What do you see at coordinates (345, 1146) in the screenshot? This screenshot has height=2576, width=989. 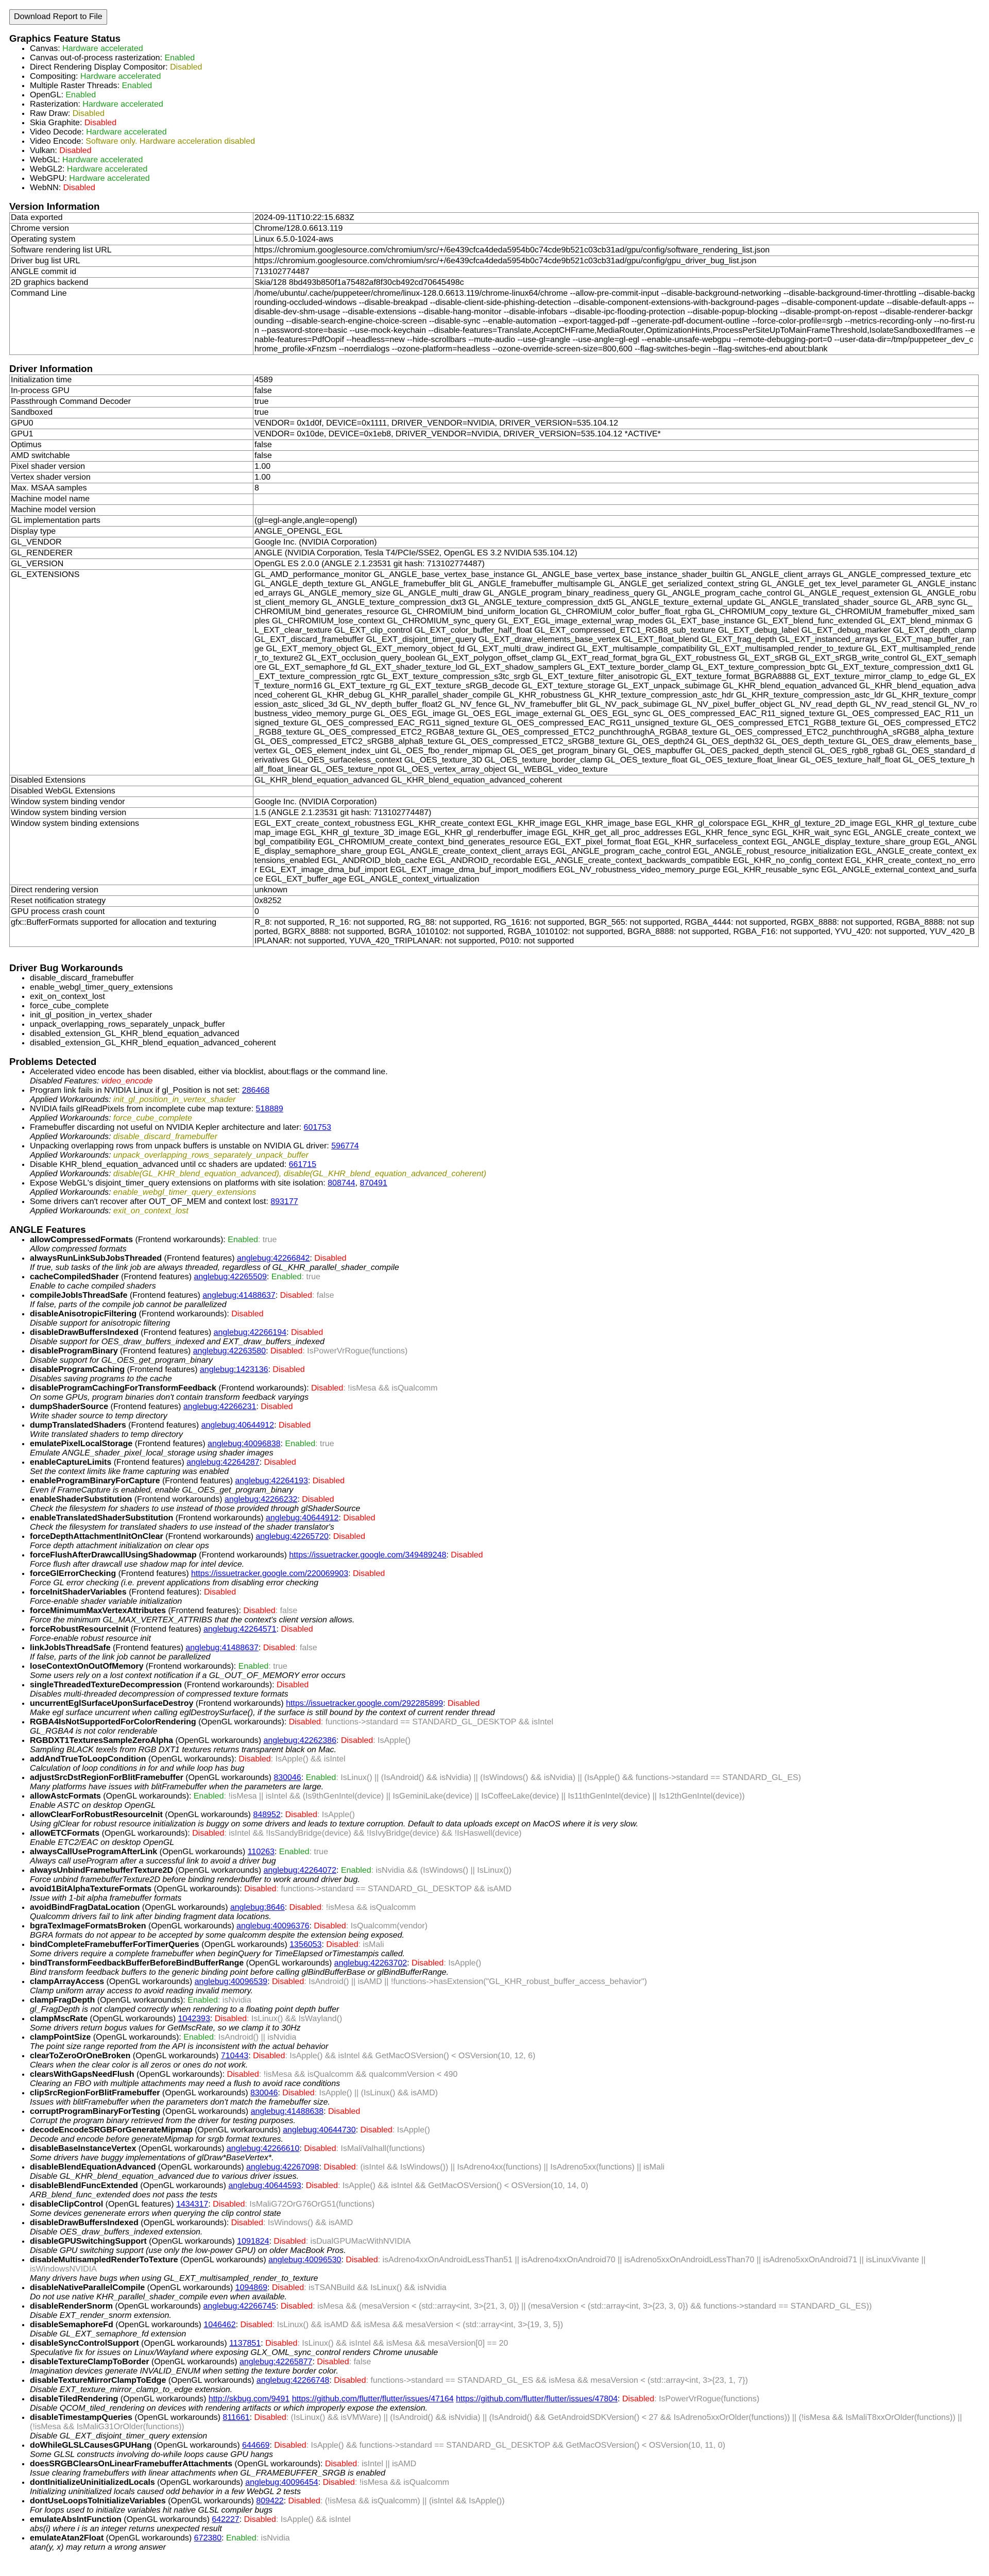 I see `bug-link: 596774` at bounding box center [345, 1146].